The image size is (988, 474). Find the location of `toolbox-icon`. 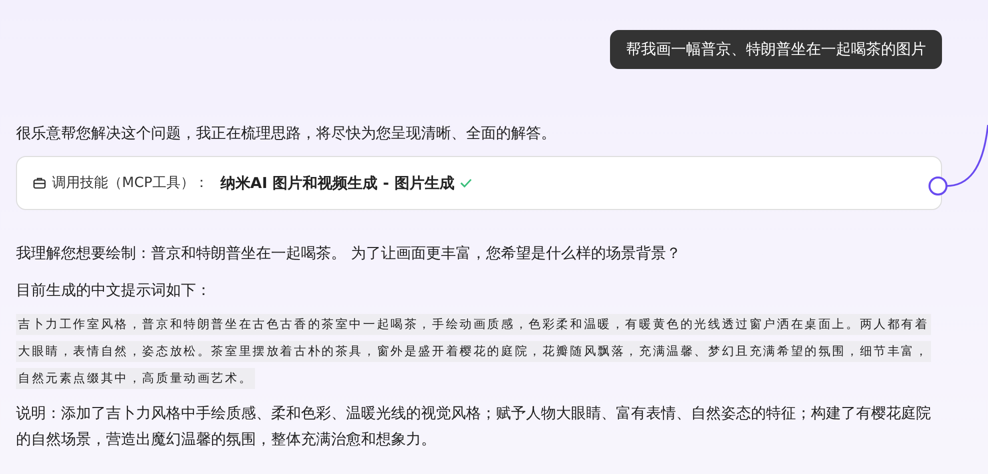

toolbox-icon is located at coordinates (39, 183).